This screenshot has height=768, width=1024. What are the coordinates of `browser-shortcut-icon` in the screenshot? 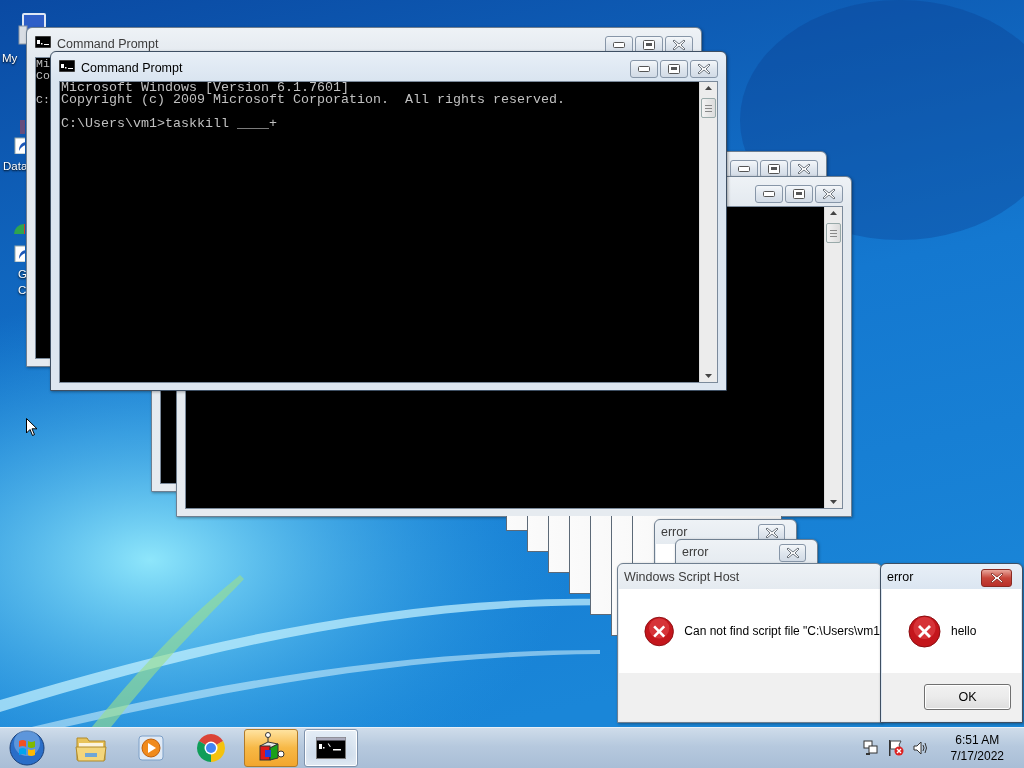 It's located at (19, 242).